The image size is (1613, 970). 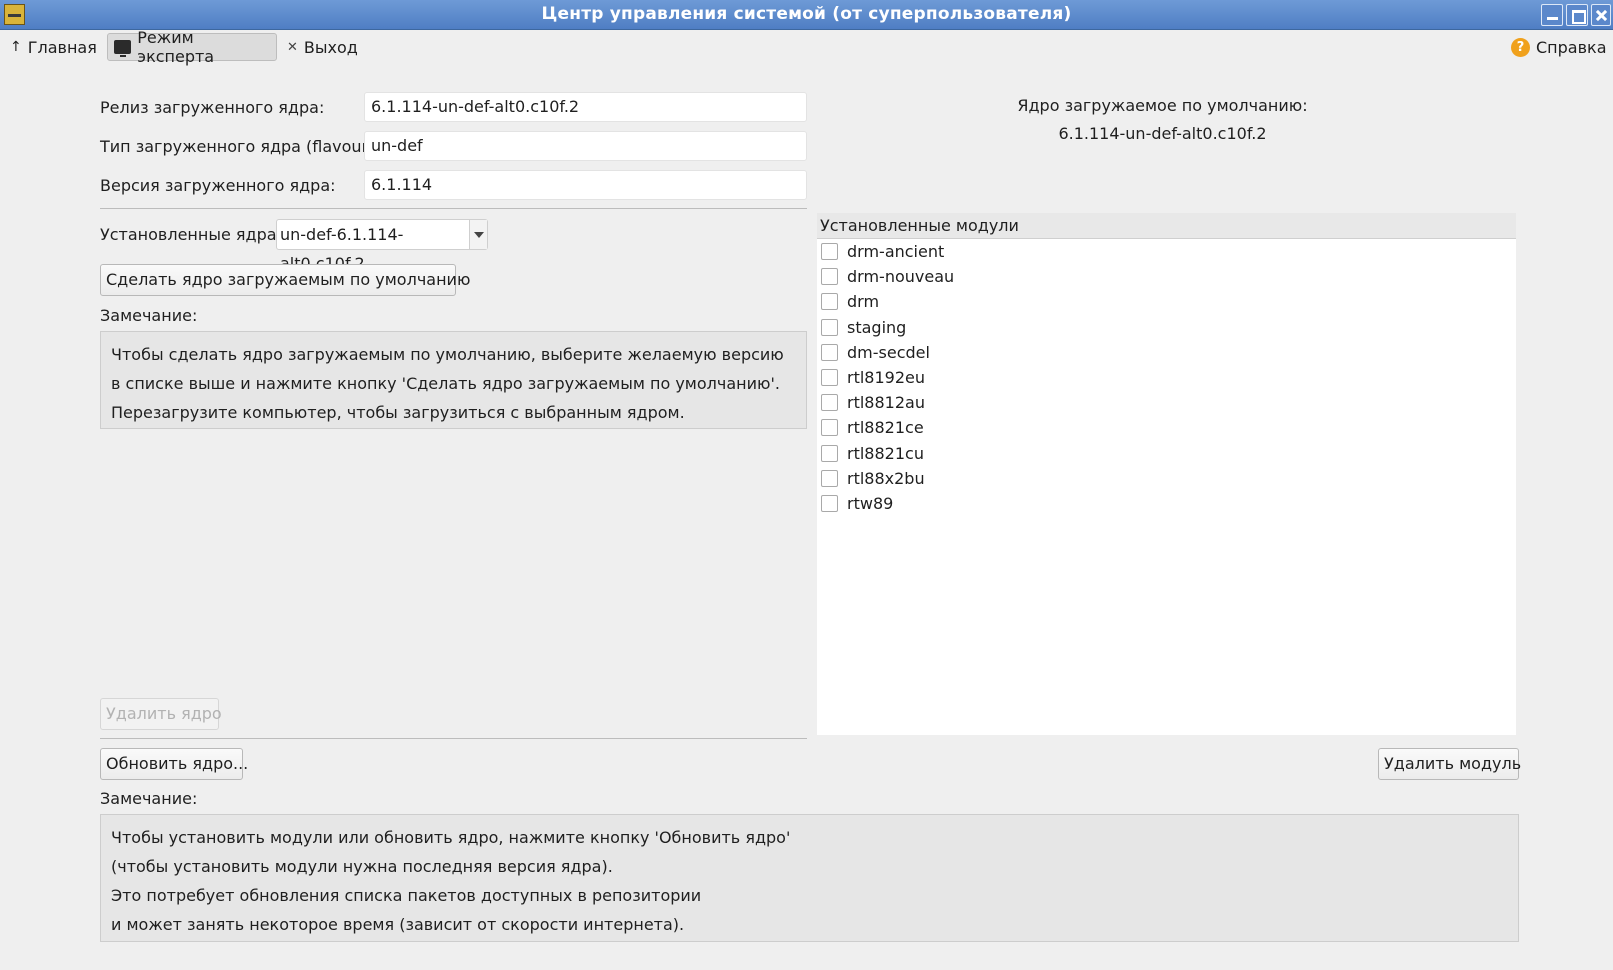 What do you see at coordinates (1601, 15) in the screenshot?
I see `close-window-button` at bounding box center [1601, 15].